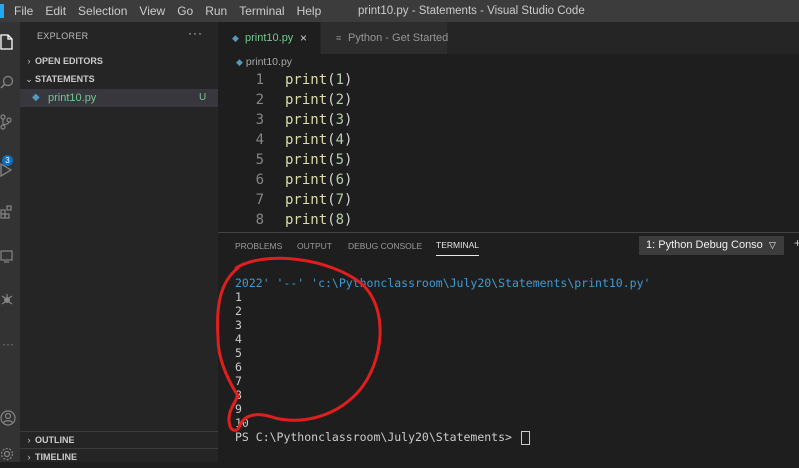 The image size is (799, 468). Describe the element at coordinates (238, 325) in the screenshot. I see `terminal-output-line: 3` at that location.